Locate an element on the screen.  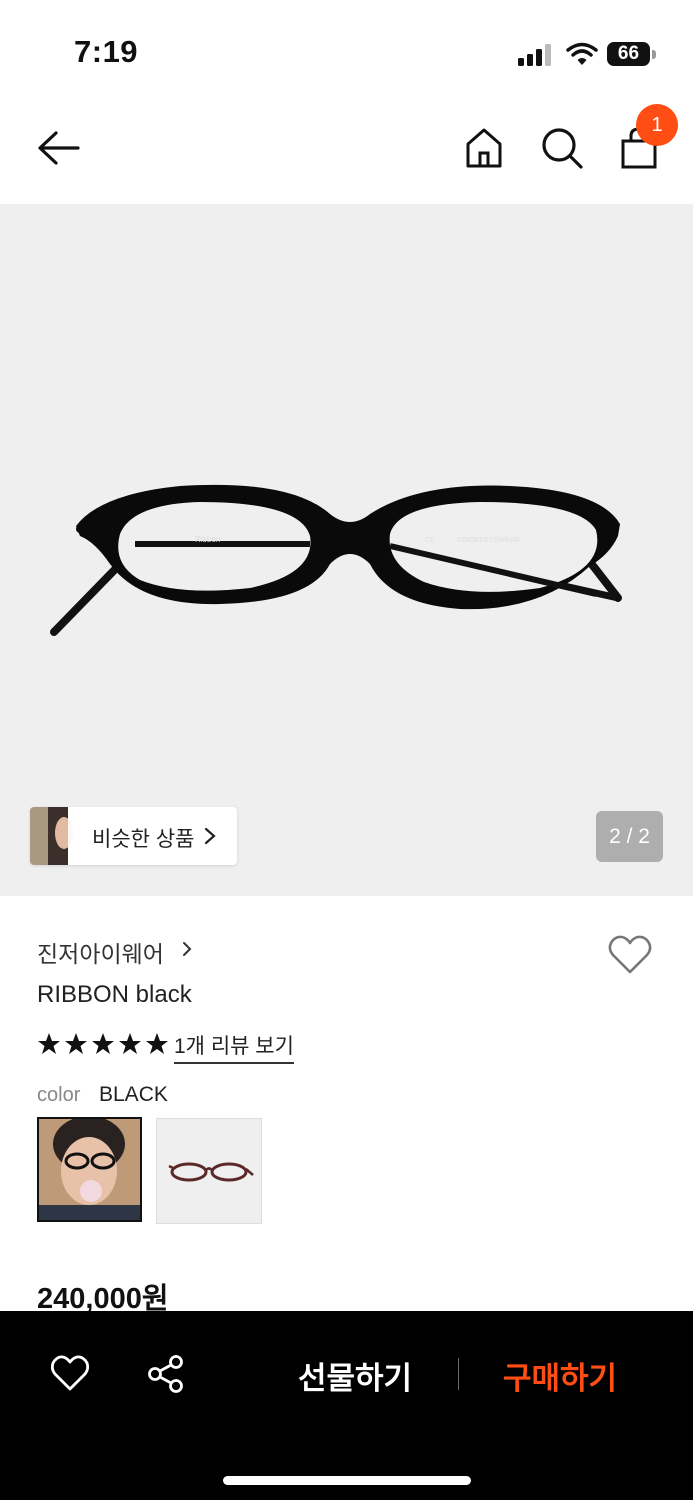
battery-level: 66 is located at coordinates (628, 53).